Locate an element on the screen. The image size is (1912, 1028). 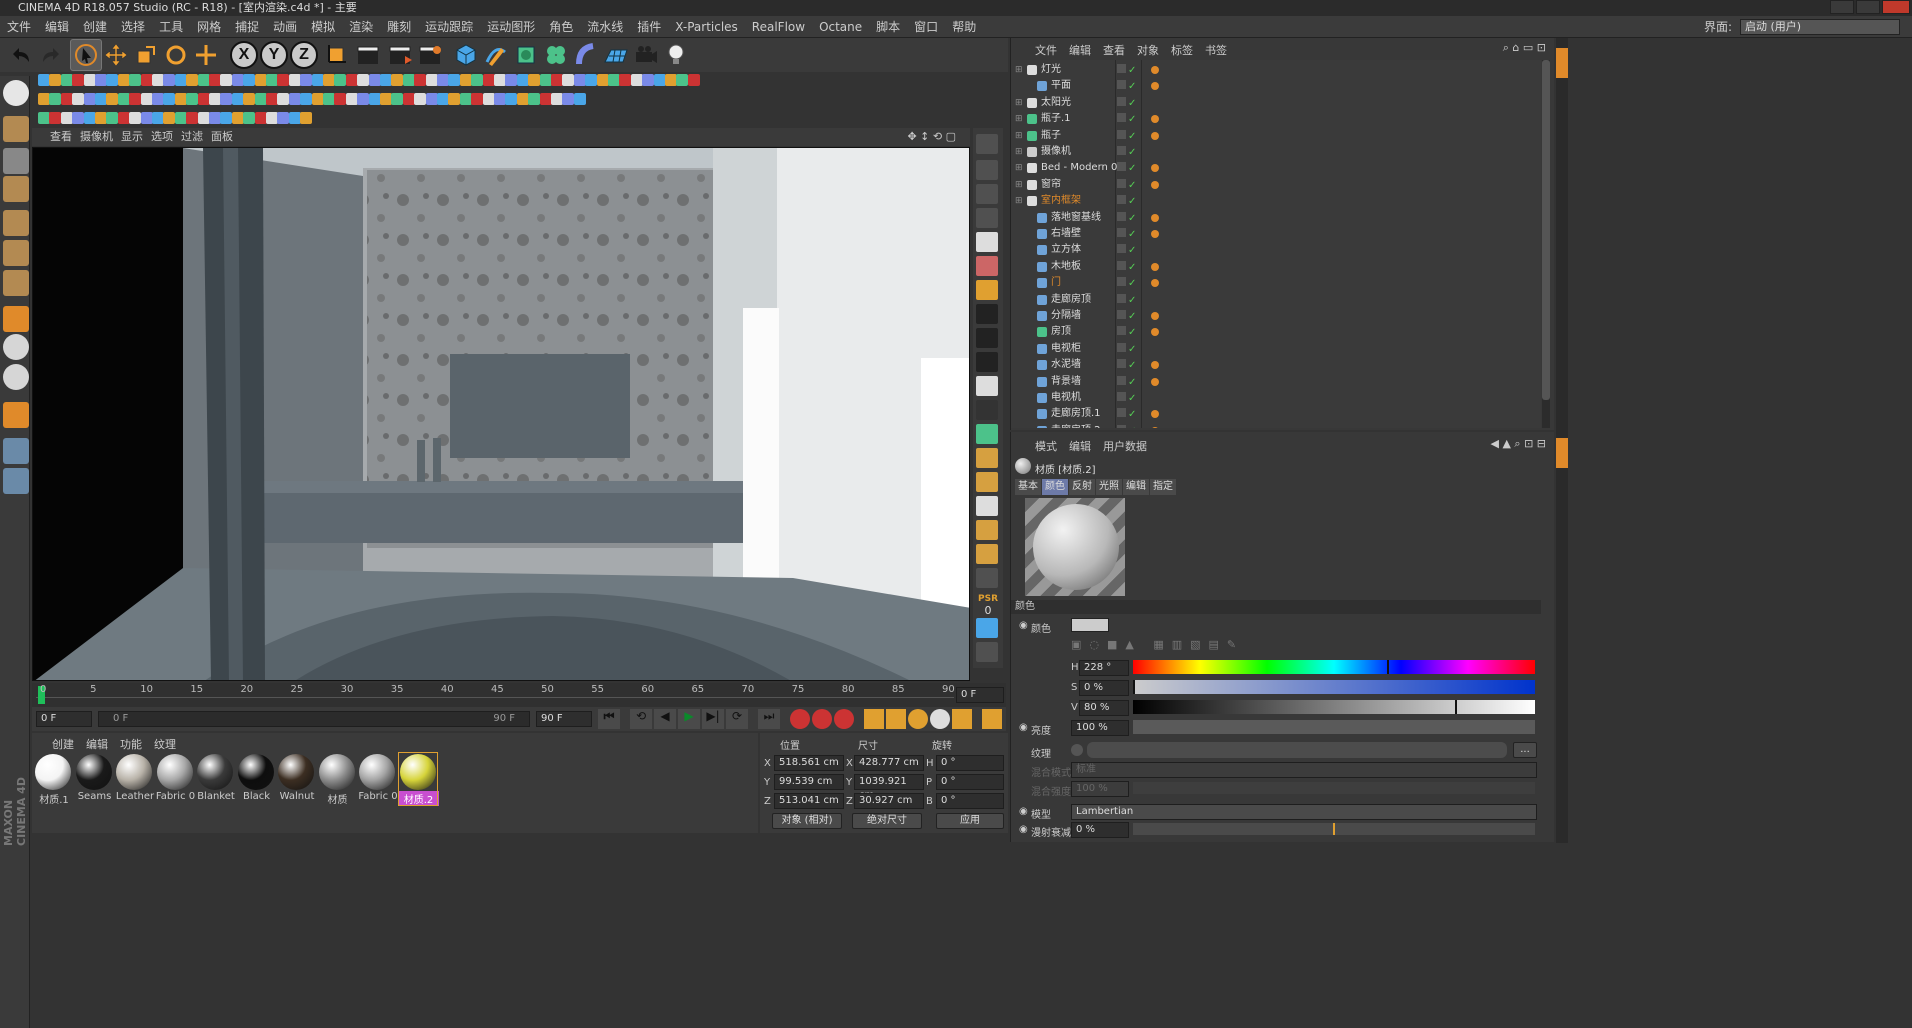
objects-tab is located at coordinates (1562, 63).